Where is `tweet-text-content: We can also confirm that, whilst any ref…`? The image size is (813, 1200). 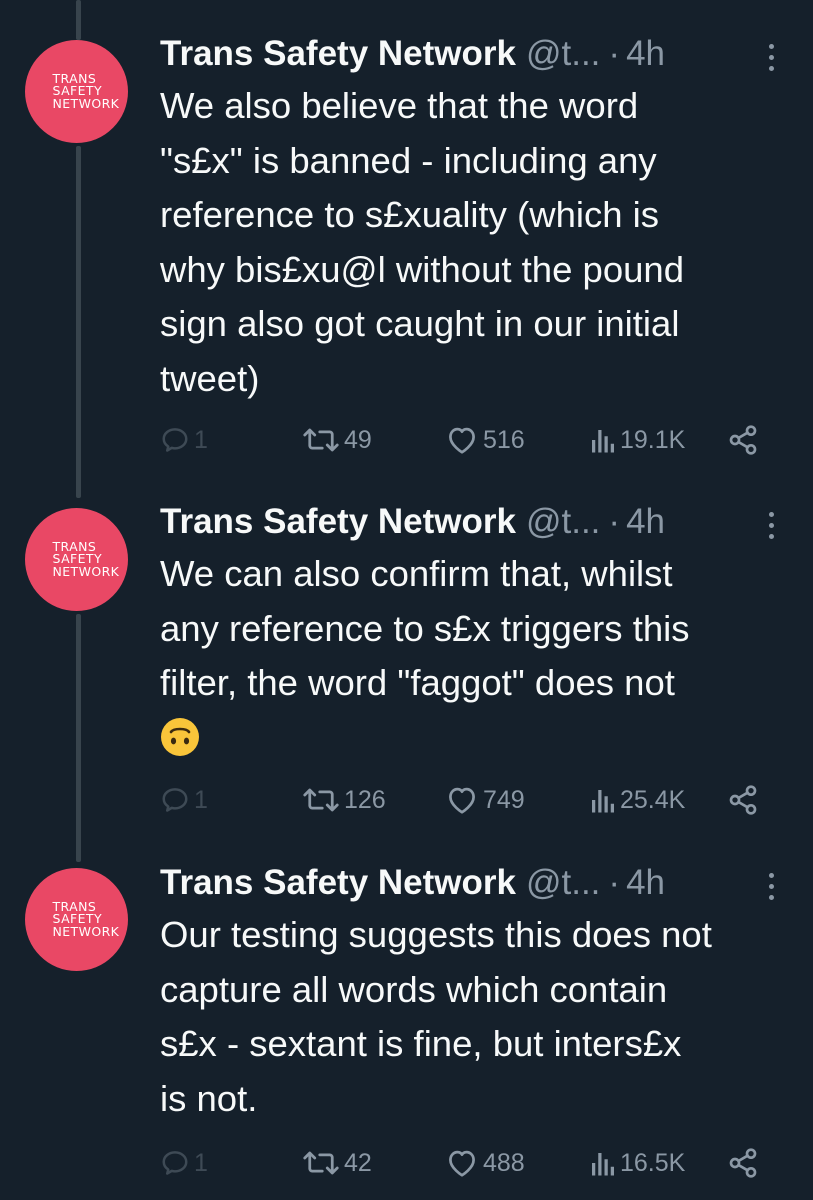 tweet-text-content: We can also confirm that, whilst any ref… is located at coordinates (425, 628).